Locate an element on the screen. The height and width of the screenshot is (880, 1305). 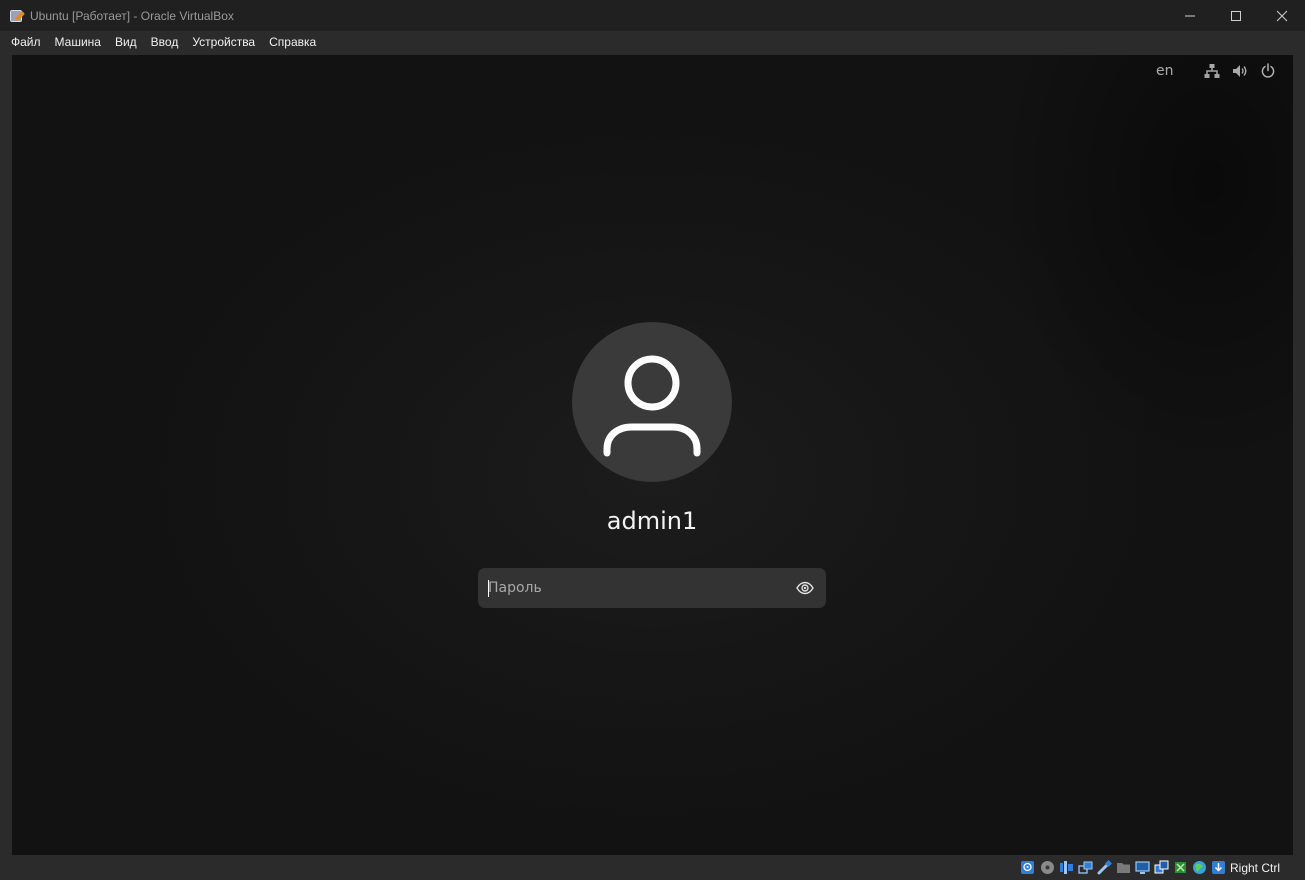
status-bar: Right Ctrl is located at coordinates (652, 867).